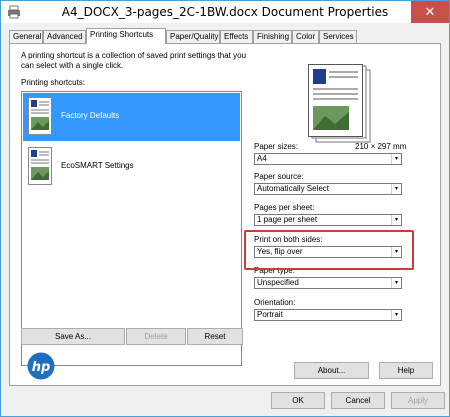  Describe the element at coordinates (293, 188) in the screenshot. I see `paper-source-value: Automatically Select` at that location.